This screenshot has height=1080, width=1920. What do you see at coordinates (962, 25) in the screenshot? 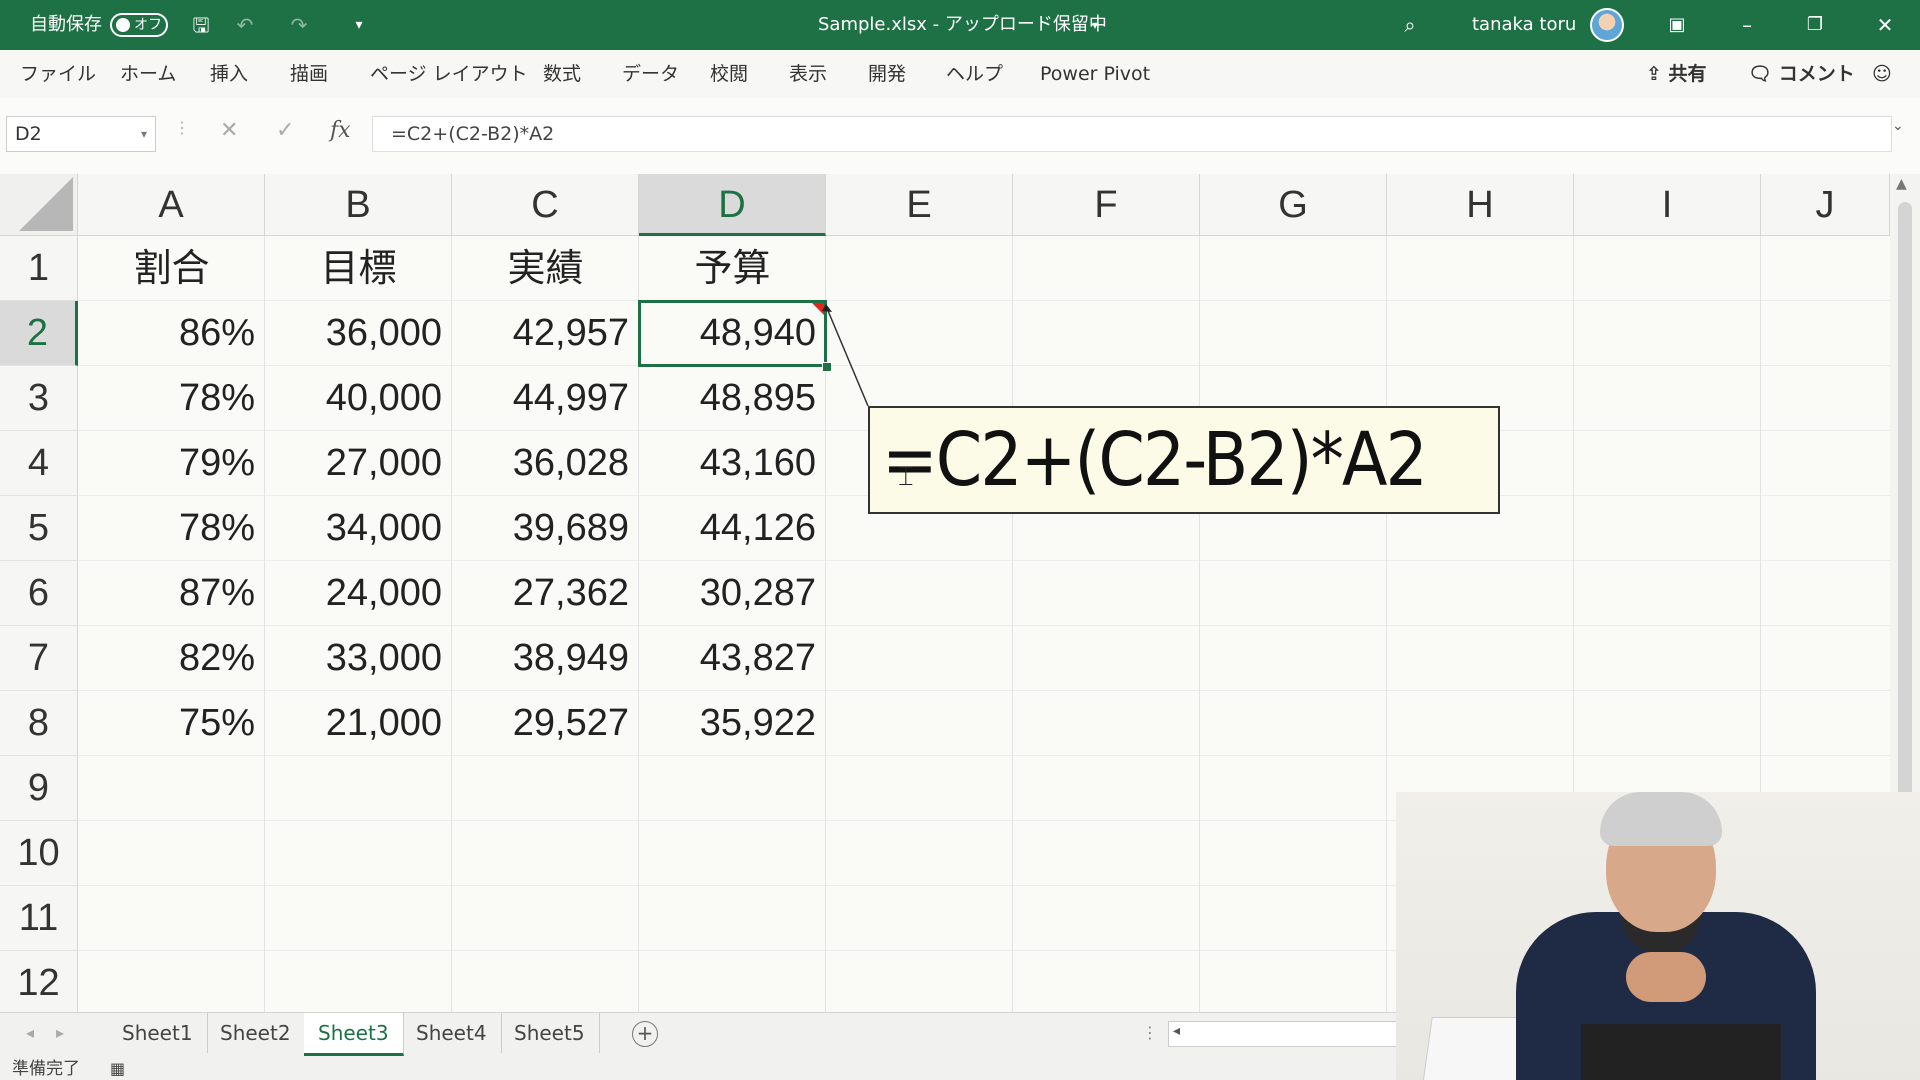
I see `document-title: Sample.xlsx - アップロード保留中` at bounding box center [962, 25].